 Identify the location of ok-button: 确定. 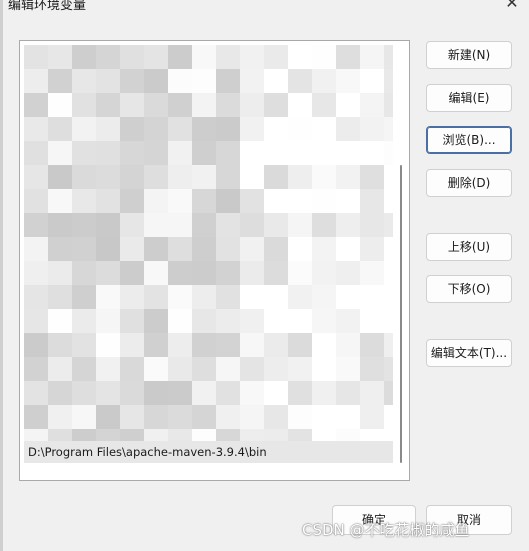
(374, 520).